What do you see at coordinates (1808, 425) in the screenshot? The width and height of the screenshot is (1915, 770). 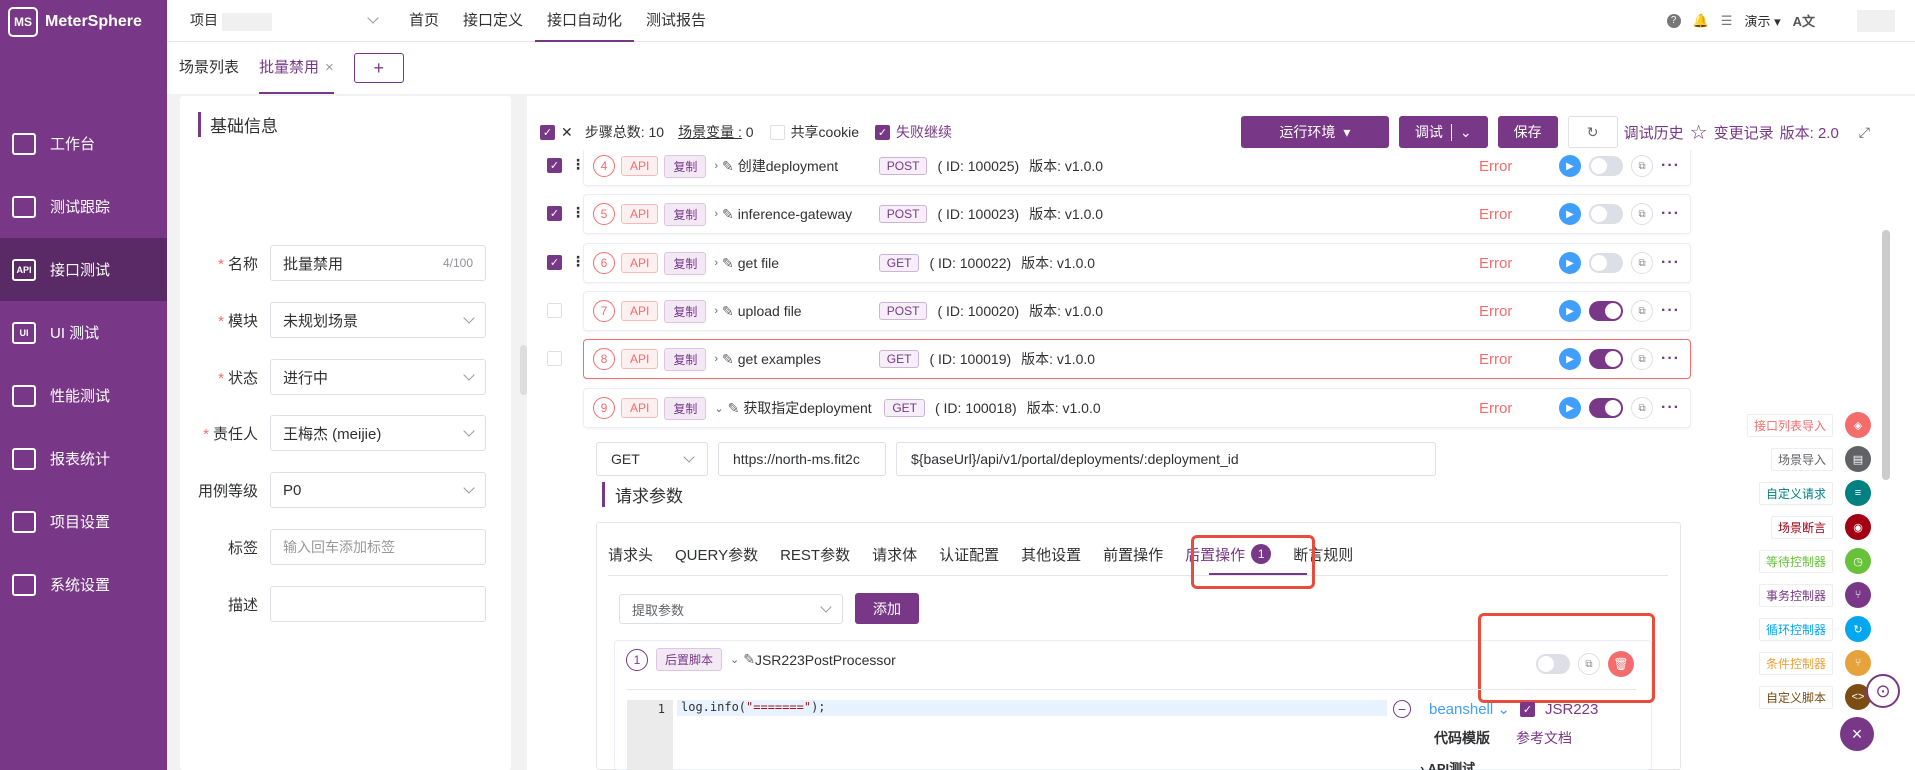 I see `palette-item: 接口列表导入 ◈` at bounding box center [1808, 425].